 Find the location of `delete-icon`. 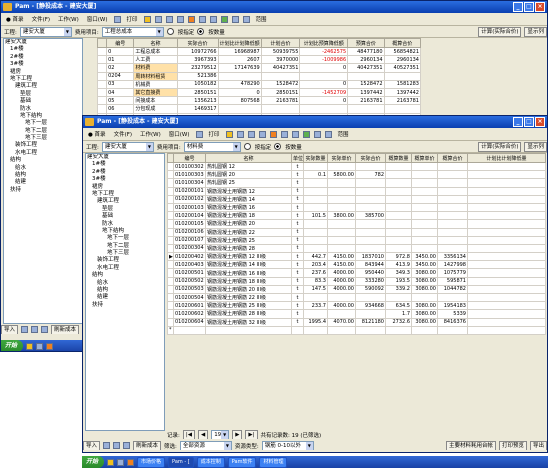

delete-icon is located at coordinates (235, 19).